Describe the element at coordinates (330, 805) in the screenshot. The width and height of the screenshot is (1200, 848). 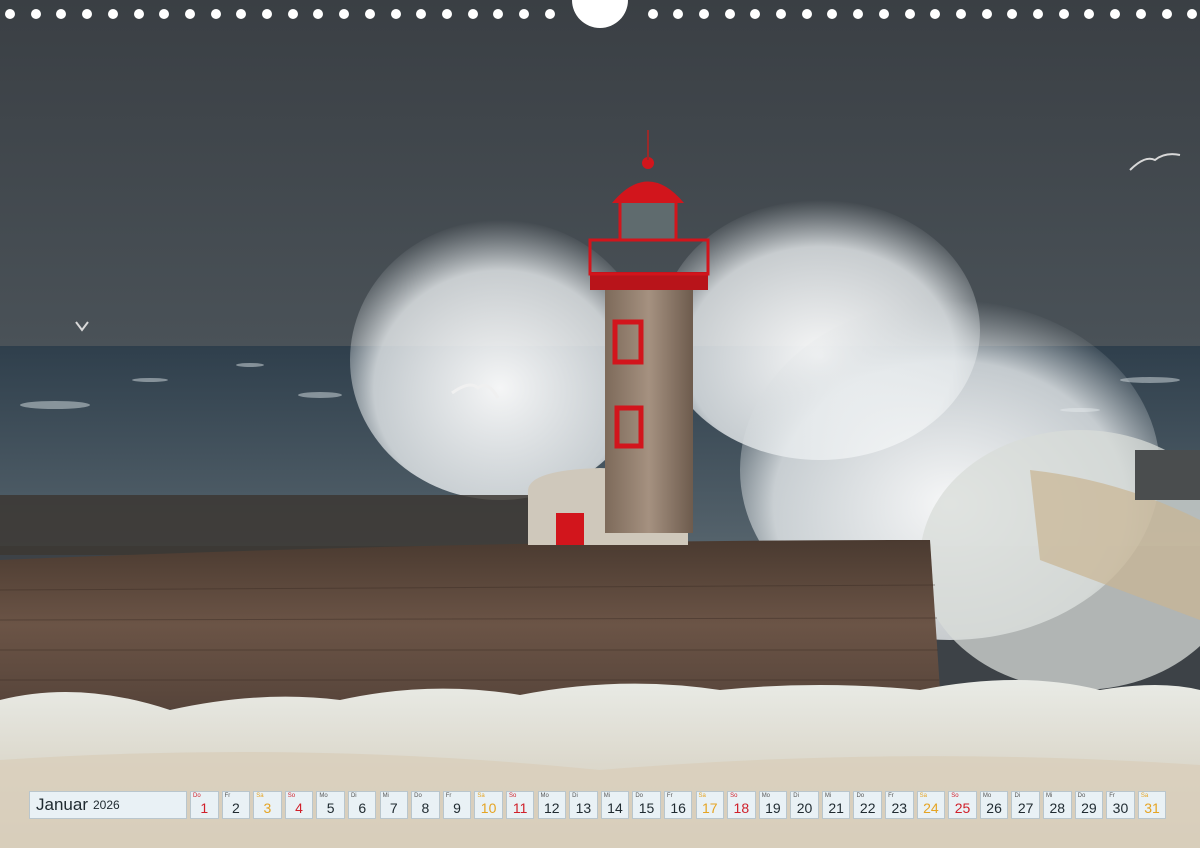
I see `day-cell: Mo 5` at that location.